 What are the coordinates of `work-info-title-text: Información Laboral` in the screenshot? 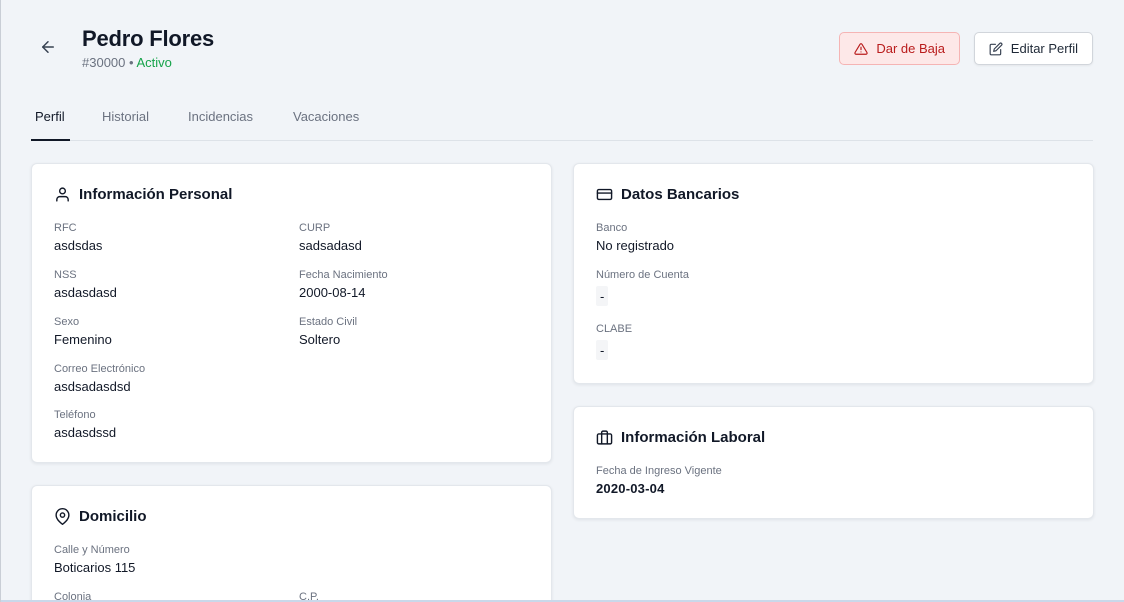 It's located at (693, 437).